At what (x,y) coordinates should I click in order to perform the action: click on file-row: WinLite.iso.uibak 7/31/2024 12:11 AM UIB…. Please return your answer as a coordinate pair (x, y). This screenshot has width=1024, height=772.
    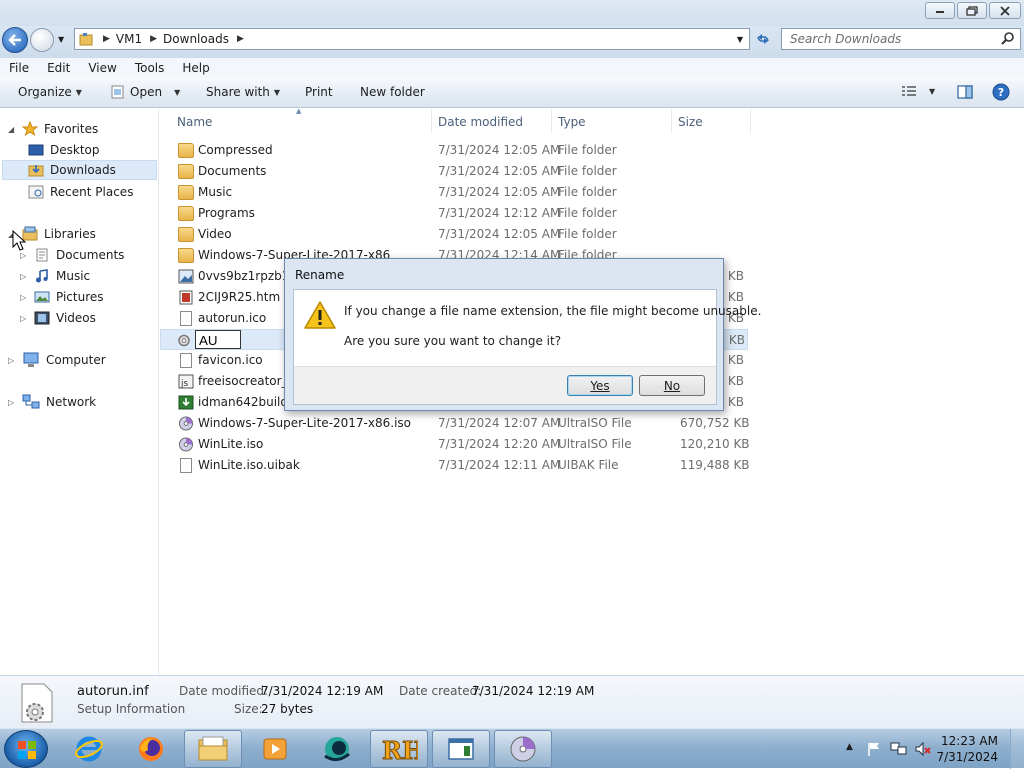
    Looking at the image, I should click on (460, 465).